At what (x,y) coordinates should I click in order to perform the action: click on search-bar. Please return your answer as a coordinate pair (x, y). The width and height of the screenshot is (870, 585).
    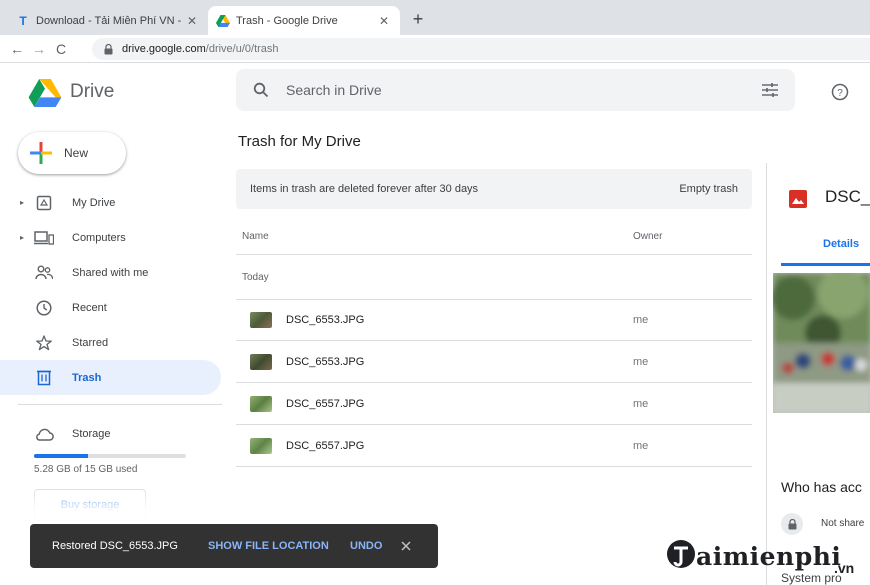
    Looking at the image, I should click on (515, 90).